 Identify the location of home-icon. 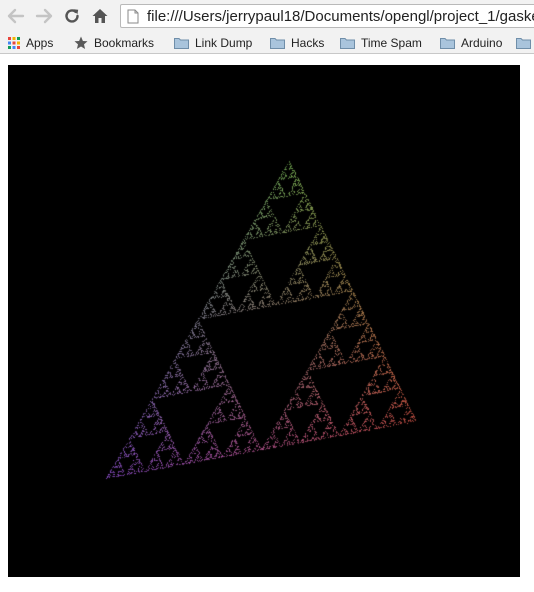
(100, 16).